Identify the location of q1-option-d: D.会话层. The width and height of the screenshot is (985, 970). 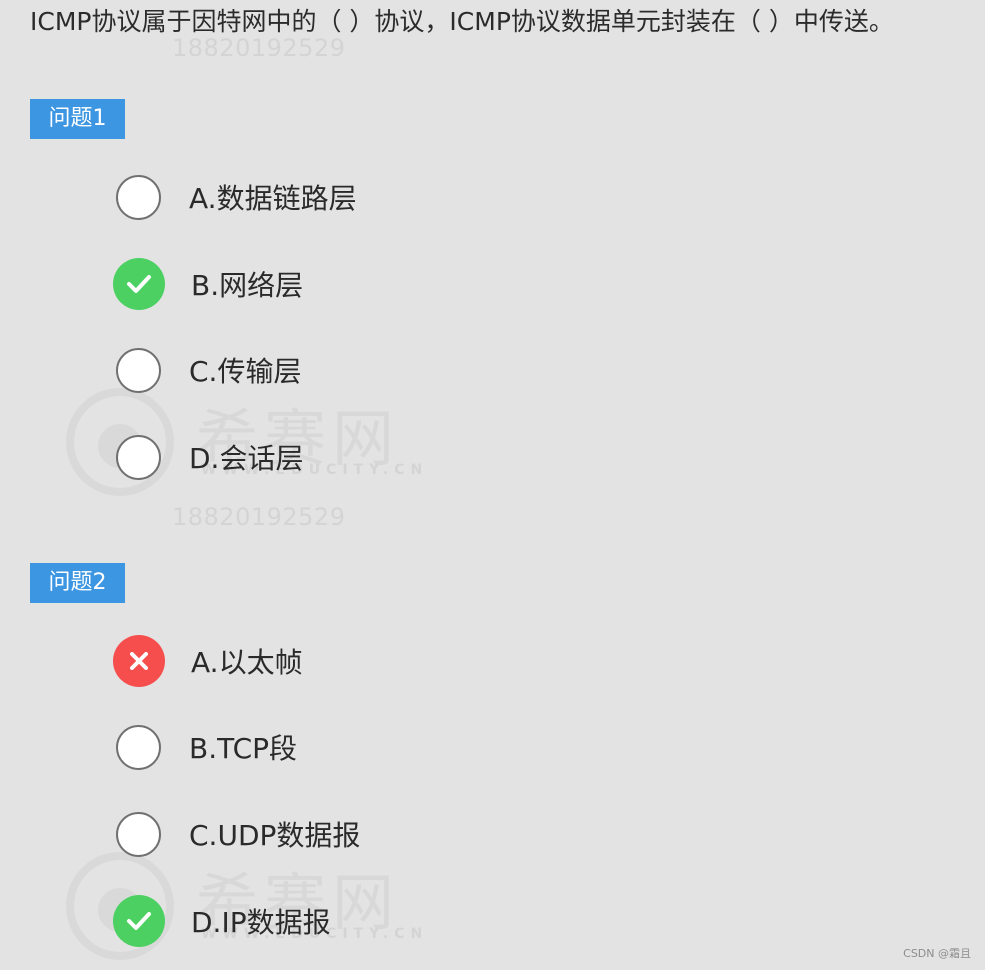
(208, 457).